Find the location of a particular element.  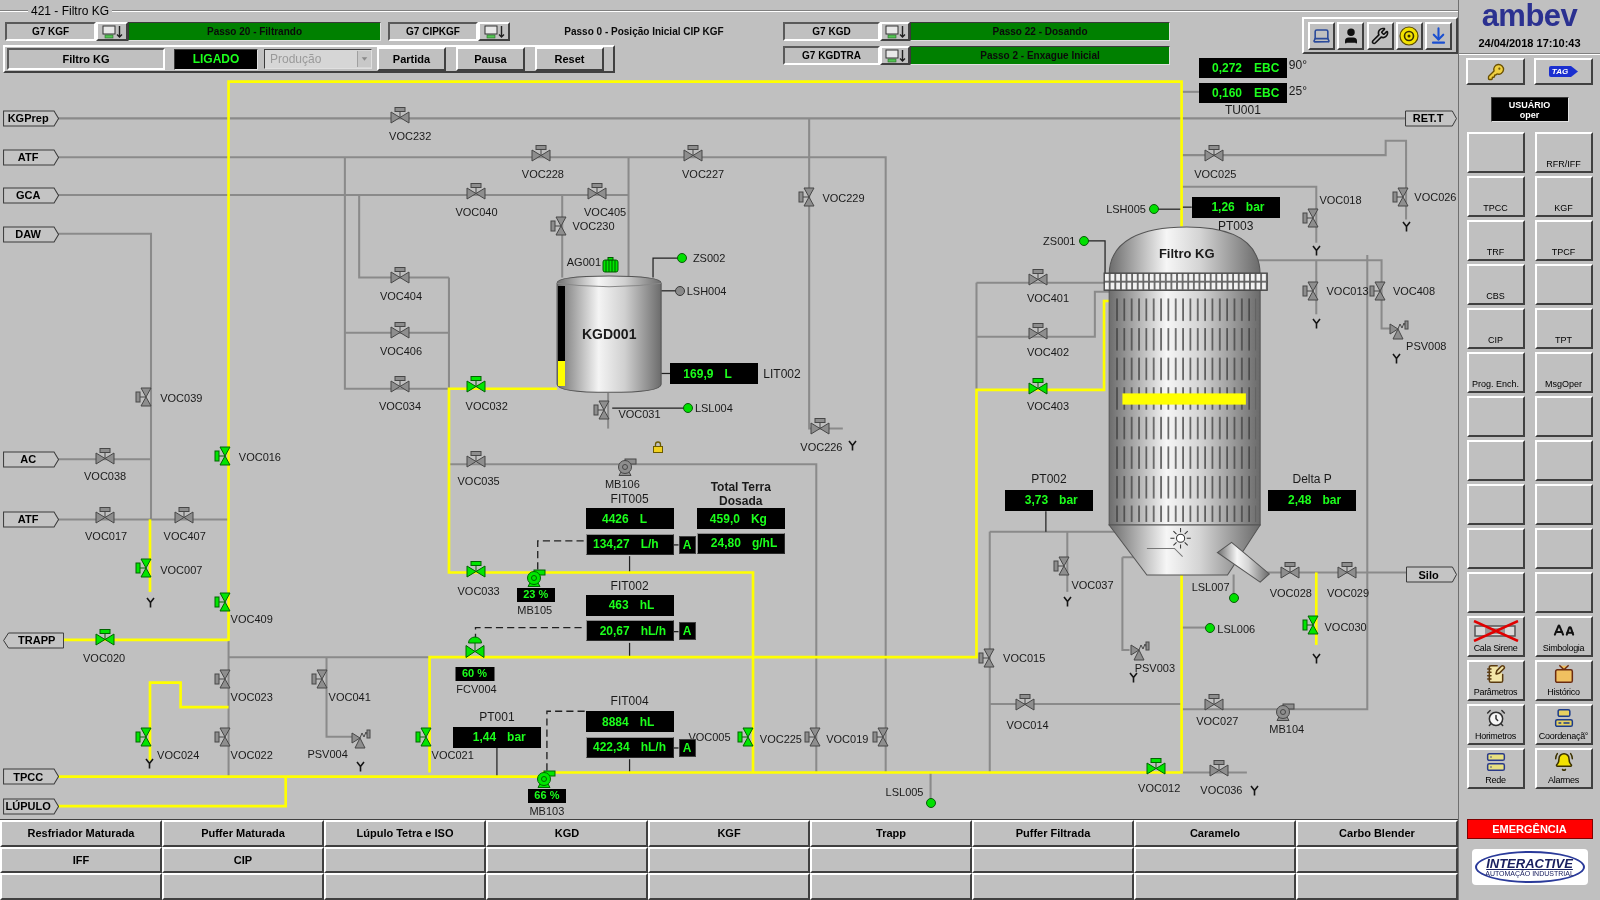

nav-button: Caramelo is located at coordinates (1215, 833).